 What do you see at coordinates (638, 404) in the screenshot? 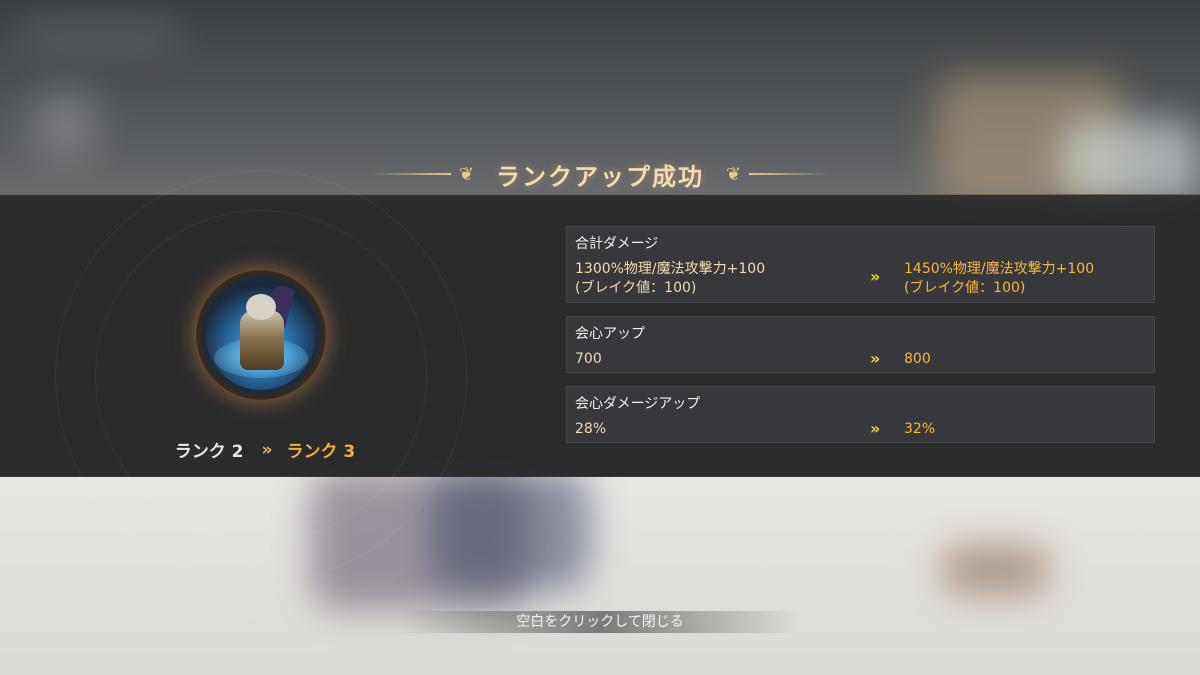
I see `stat-name: 会心ダメージアップ` at bounding box center [638, 404].